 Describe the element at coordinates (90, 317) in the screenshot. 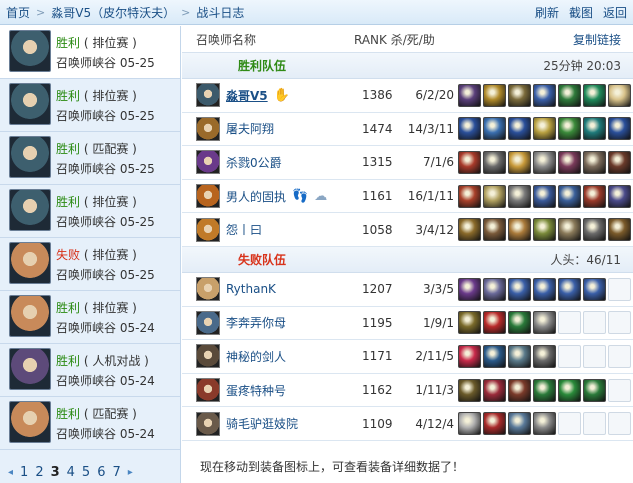

I see `match-list-item: 胜利 ( 排位赛 ) 召唤师峡谷 05-24` at that location.